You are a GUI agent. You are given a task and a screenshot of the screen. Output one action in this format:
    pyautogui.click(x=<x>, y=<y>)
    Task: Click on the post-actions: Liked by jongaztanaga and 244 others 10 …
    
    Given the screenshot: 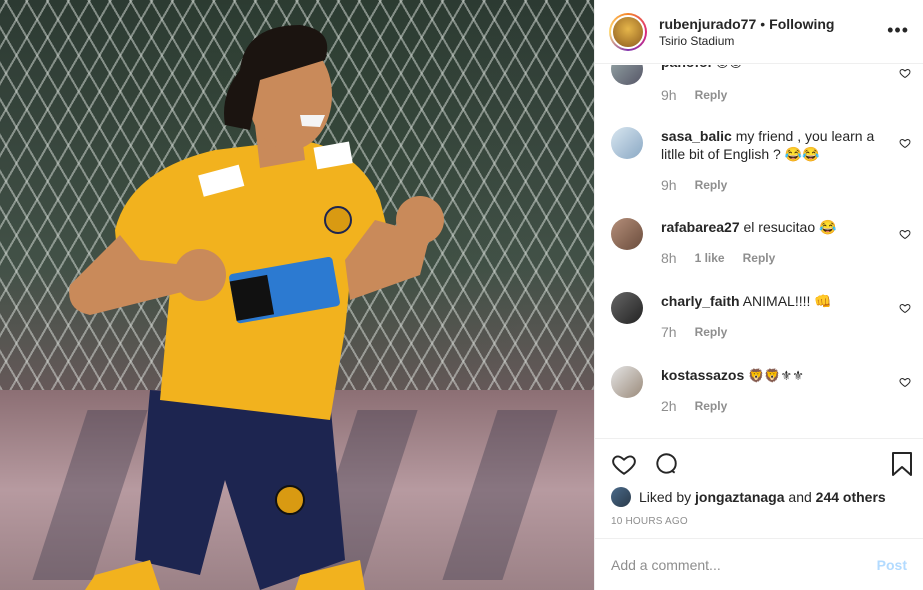 What is the action you would take?
    pyautogui.click(x=759, y=488)
    